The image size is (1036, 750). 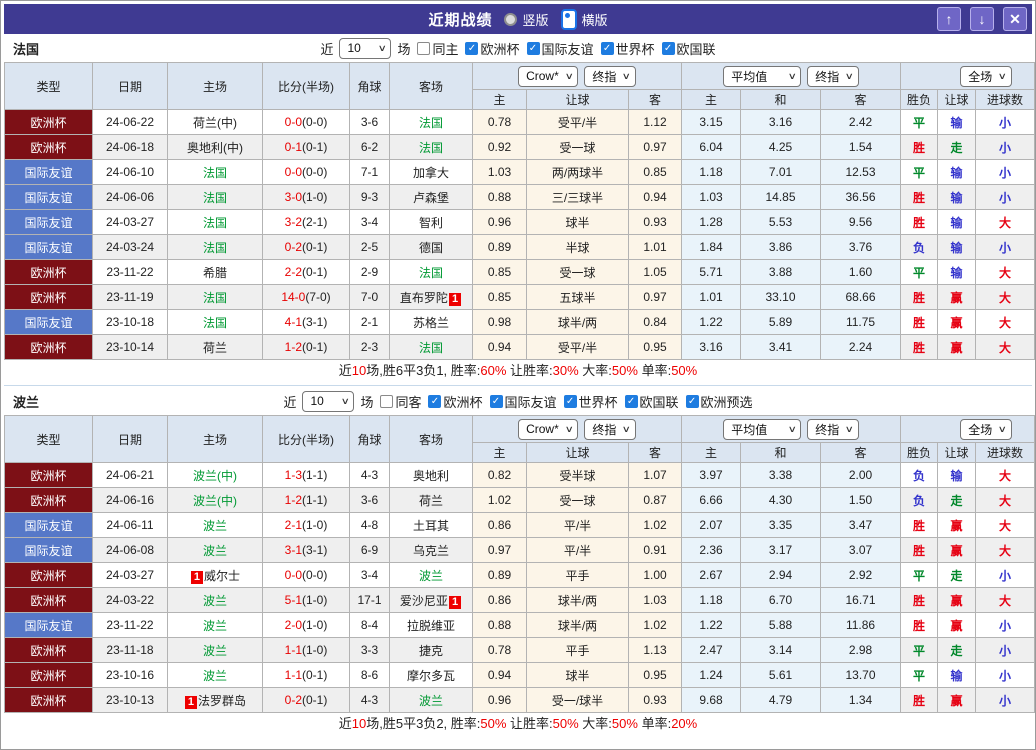 What do you see at coordinates (423, 600) in the screenshot?
I see `away-team-name: 爱沙尼亚` at bounding box center [423, 600].